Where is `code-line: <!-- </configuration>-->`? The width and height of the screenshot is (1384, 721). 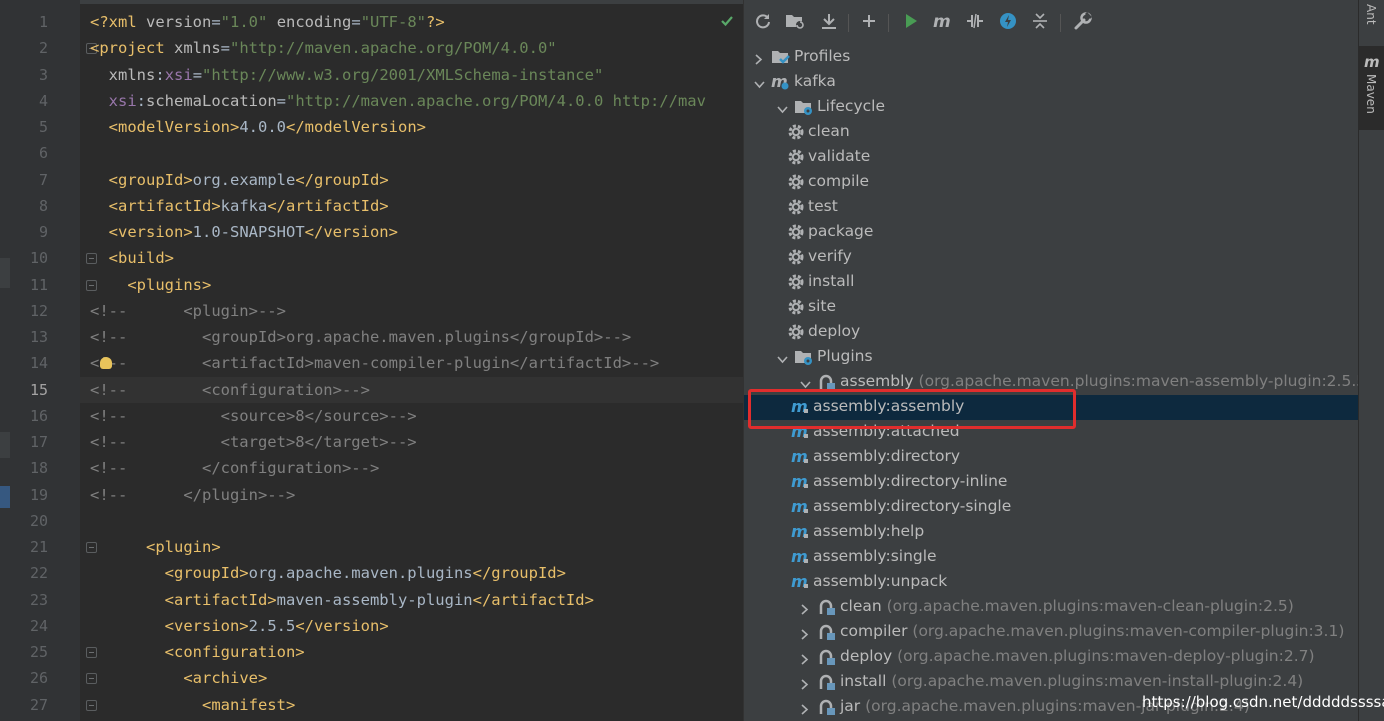
code-line: <!-- </configuration>--> is located at coordinates (411, 468).